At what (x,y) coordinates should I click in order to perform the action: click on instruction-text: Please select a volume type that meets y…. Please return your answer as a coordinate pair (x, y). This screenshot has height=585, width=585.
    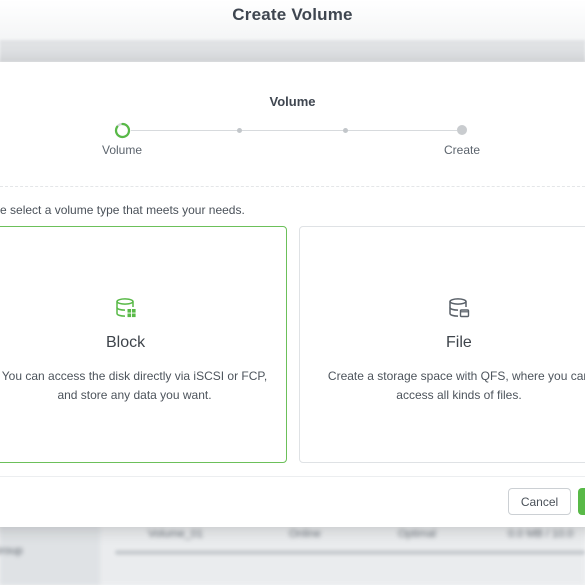
    Looking at the image, I should click on (122, 210).